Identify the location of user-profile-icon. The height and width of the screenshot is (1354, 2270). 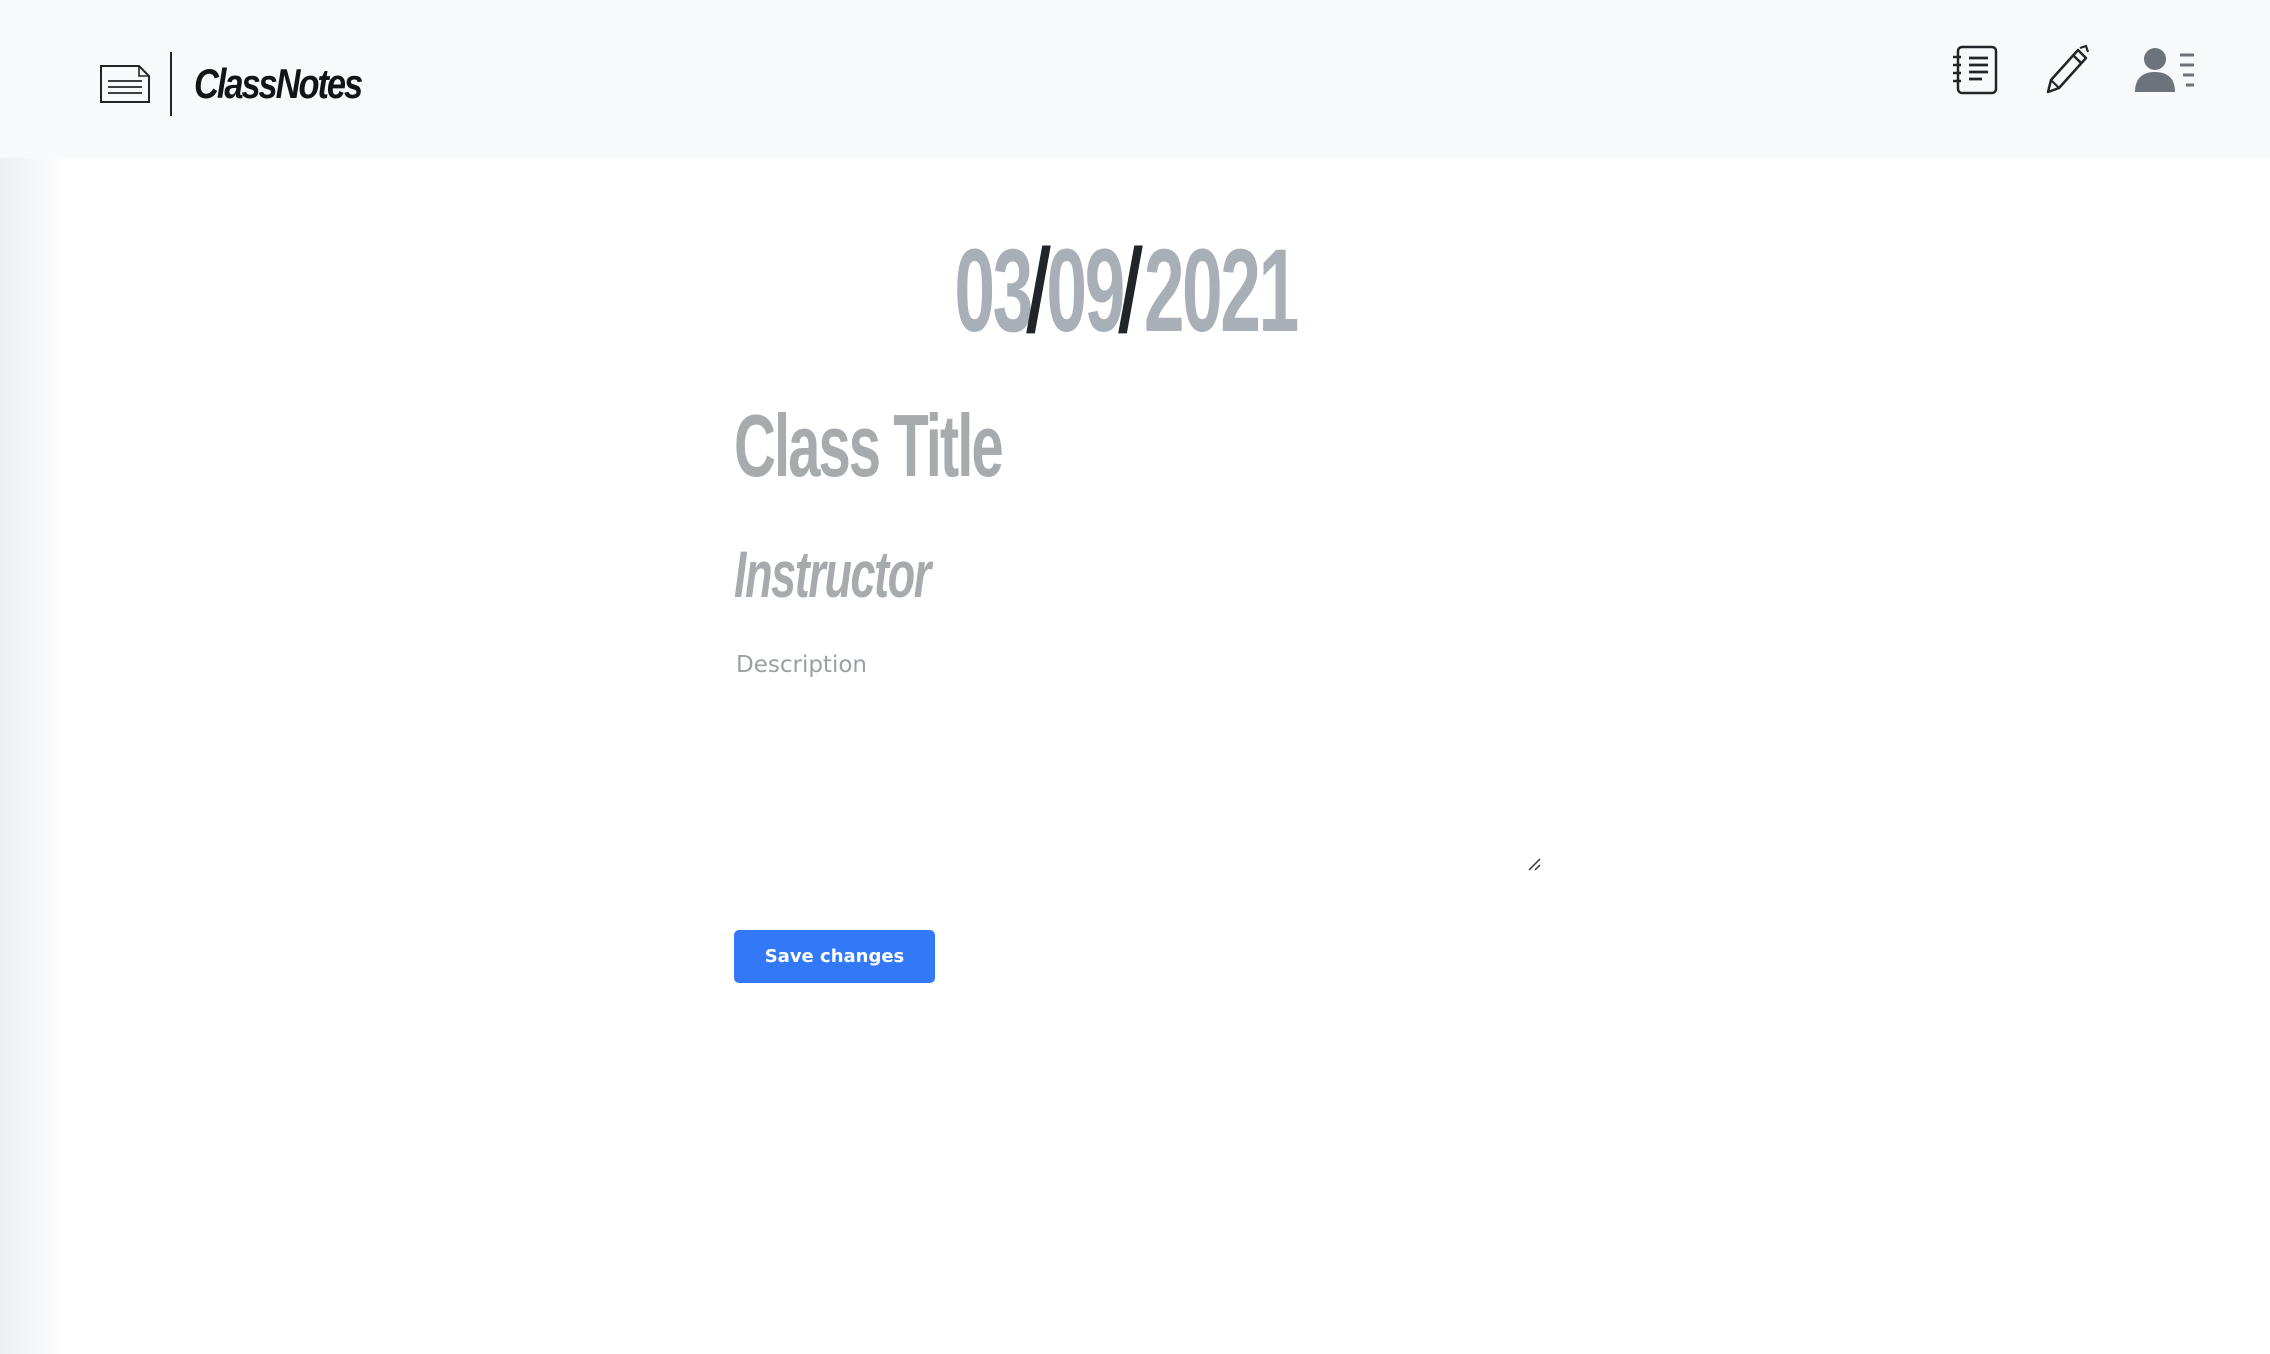
(2165, 70).